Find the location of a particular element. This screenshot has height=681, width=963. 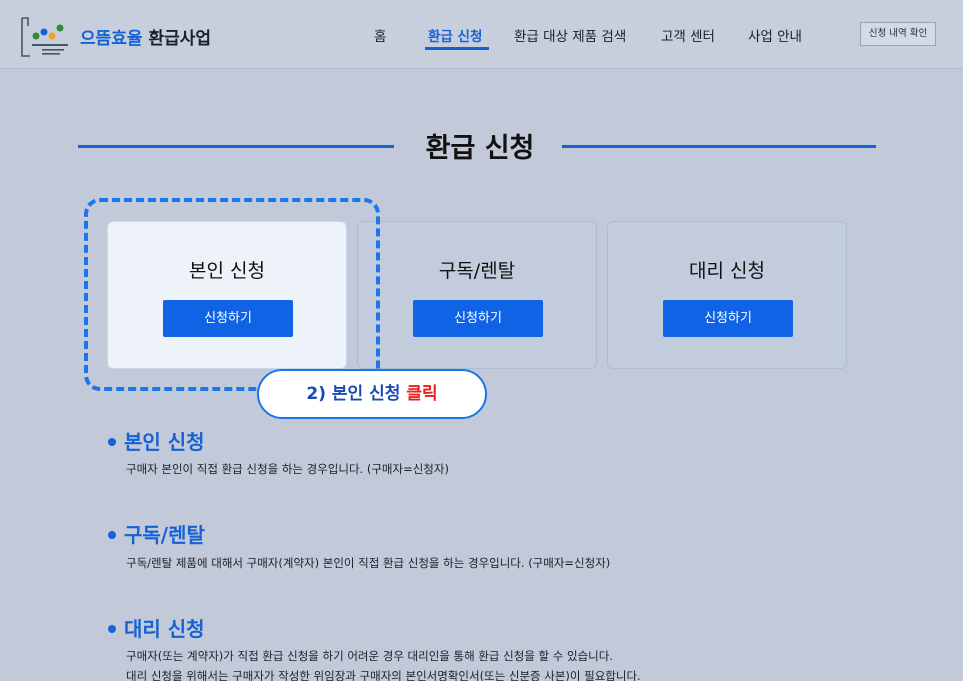

proxy-apply-button: 신청하기 is located at coordinates (728, 318).